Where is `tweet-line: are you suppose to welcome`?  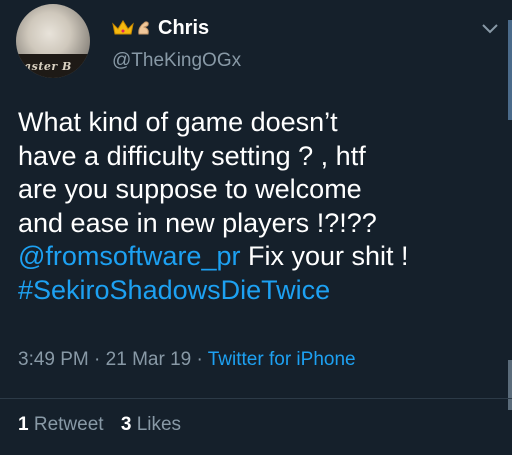
tweet-line: are you suppose to welcome is located at coordinates (190, 189).